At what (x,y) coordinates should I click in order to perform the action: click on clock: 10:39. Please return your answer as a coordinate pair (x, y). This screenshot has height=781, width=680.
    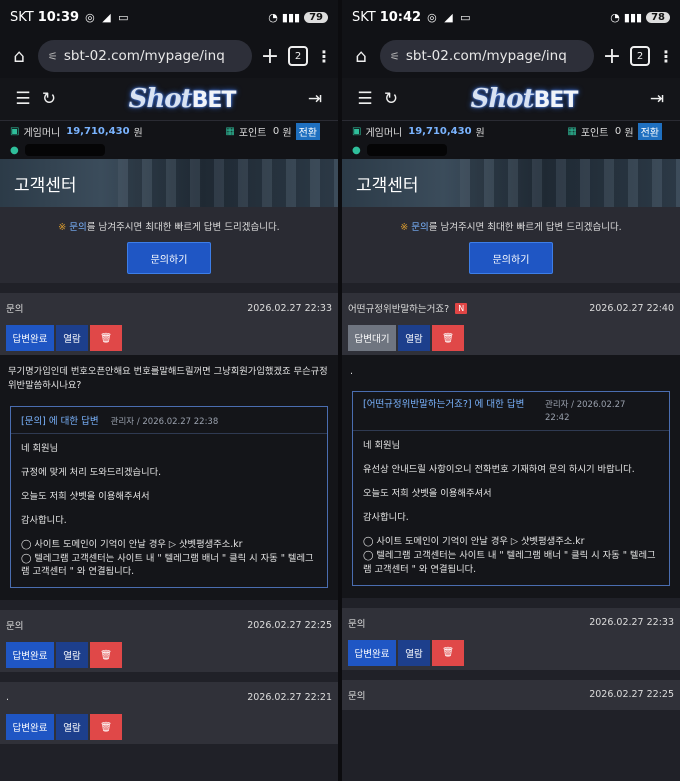
    Looking at the image, I should click on (58, 17).